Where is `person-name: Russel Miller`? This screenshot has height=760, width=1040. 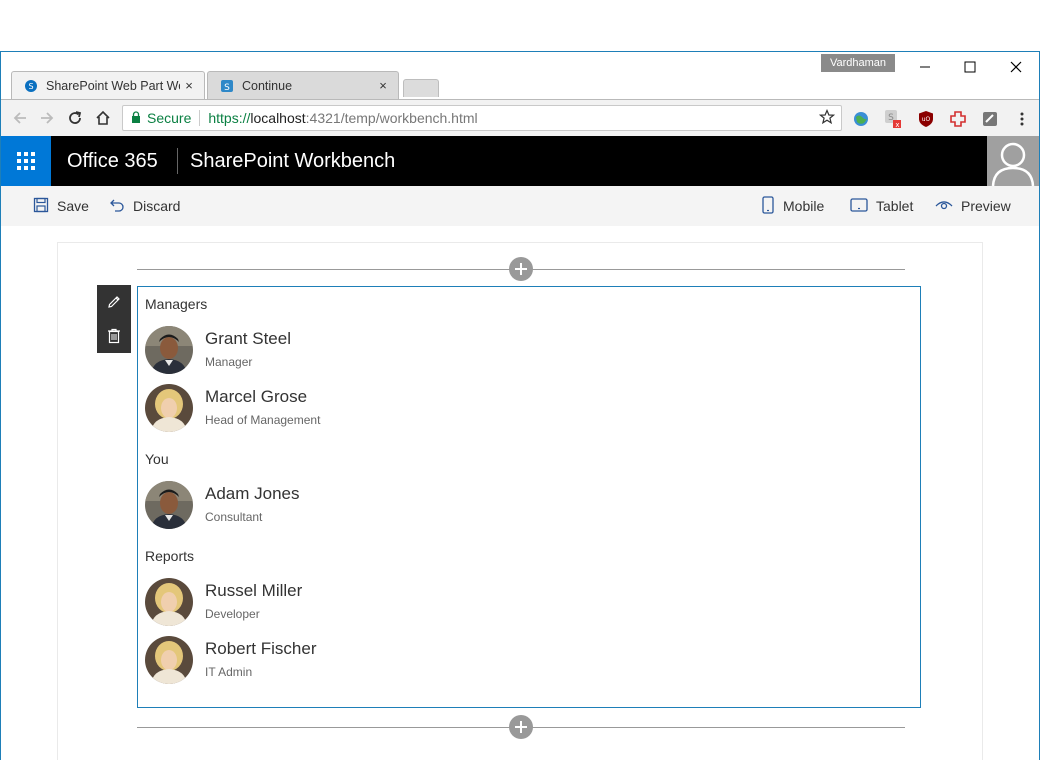
person-name: Russel Miller is located at coordinates (254, 590).